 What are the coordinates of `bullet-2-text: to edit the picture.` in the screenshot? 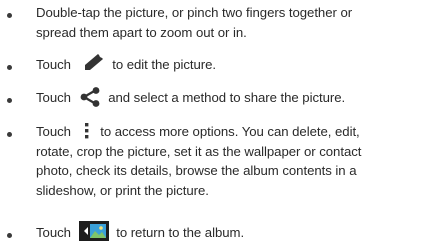 It's located at (164, 64).